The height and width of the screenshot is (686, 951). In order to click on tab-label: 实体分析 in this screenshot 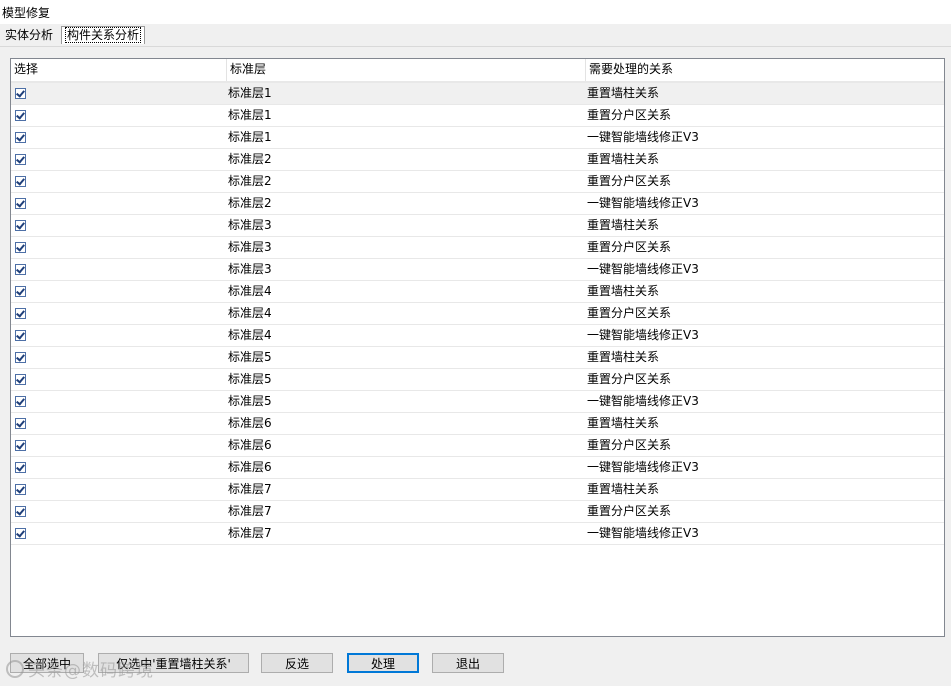, I will do `click(29, 35)`.